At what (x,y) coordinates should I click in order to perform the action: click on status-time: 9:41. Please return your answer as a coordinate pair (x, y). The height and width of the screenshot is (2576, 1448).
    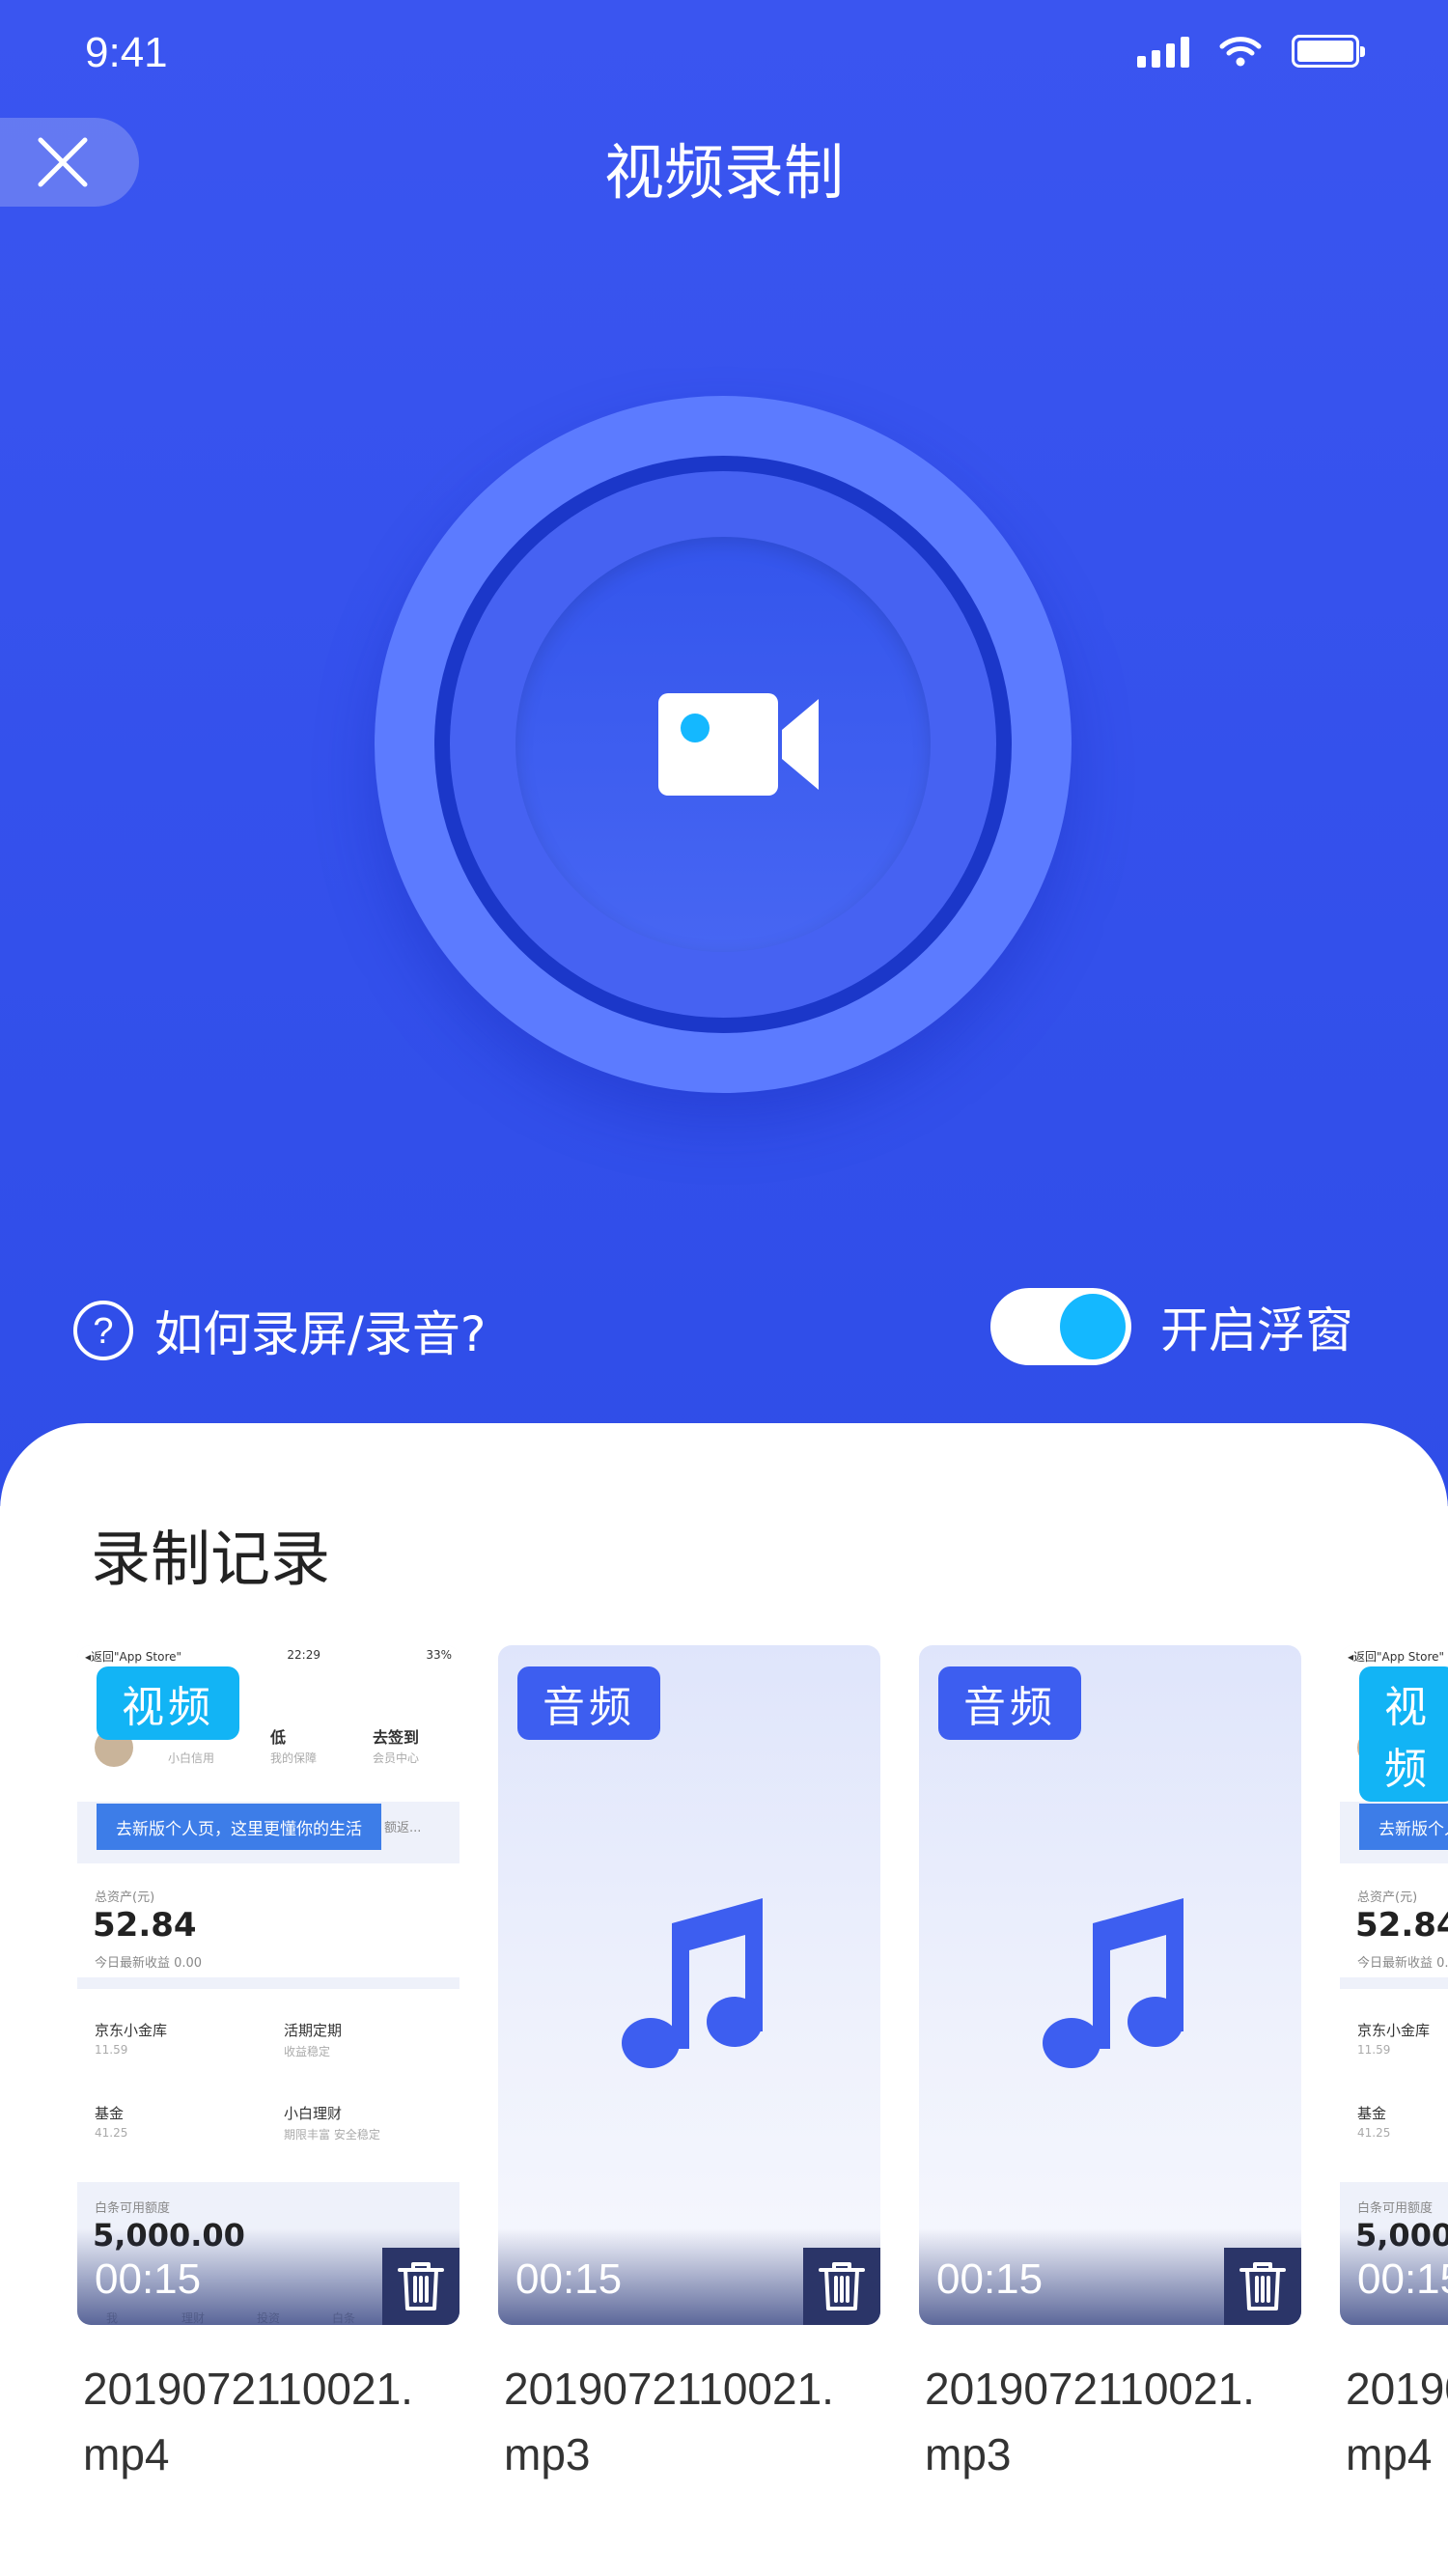
    Looking at the image, I should click on (127, 53).